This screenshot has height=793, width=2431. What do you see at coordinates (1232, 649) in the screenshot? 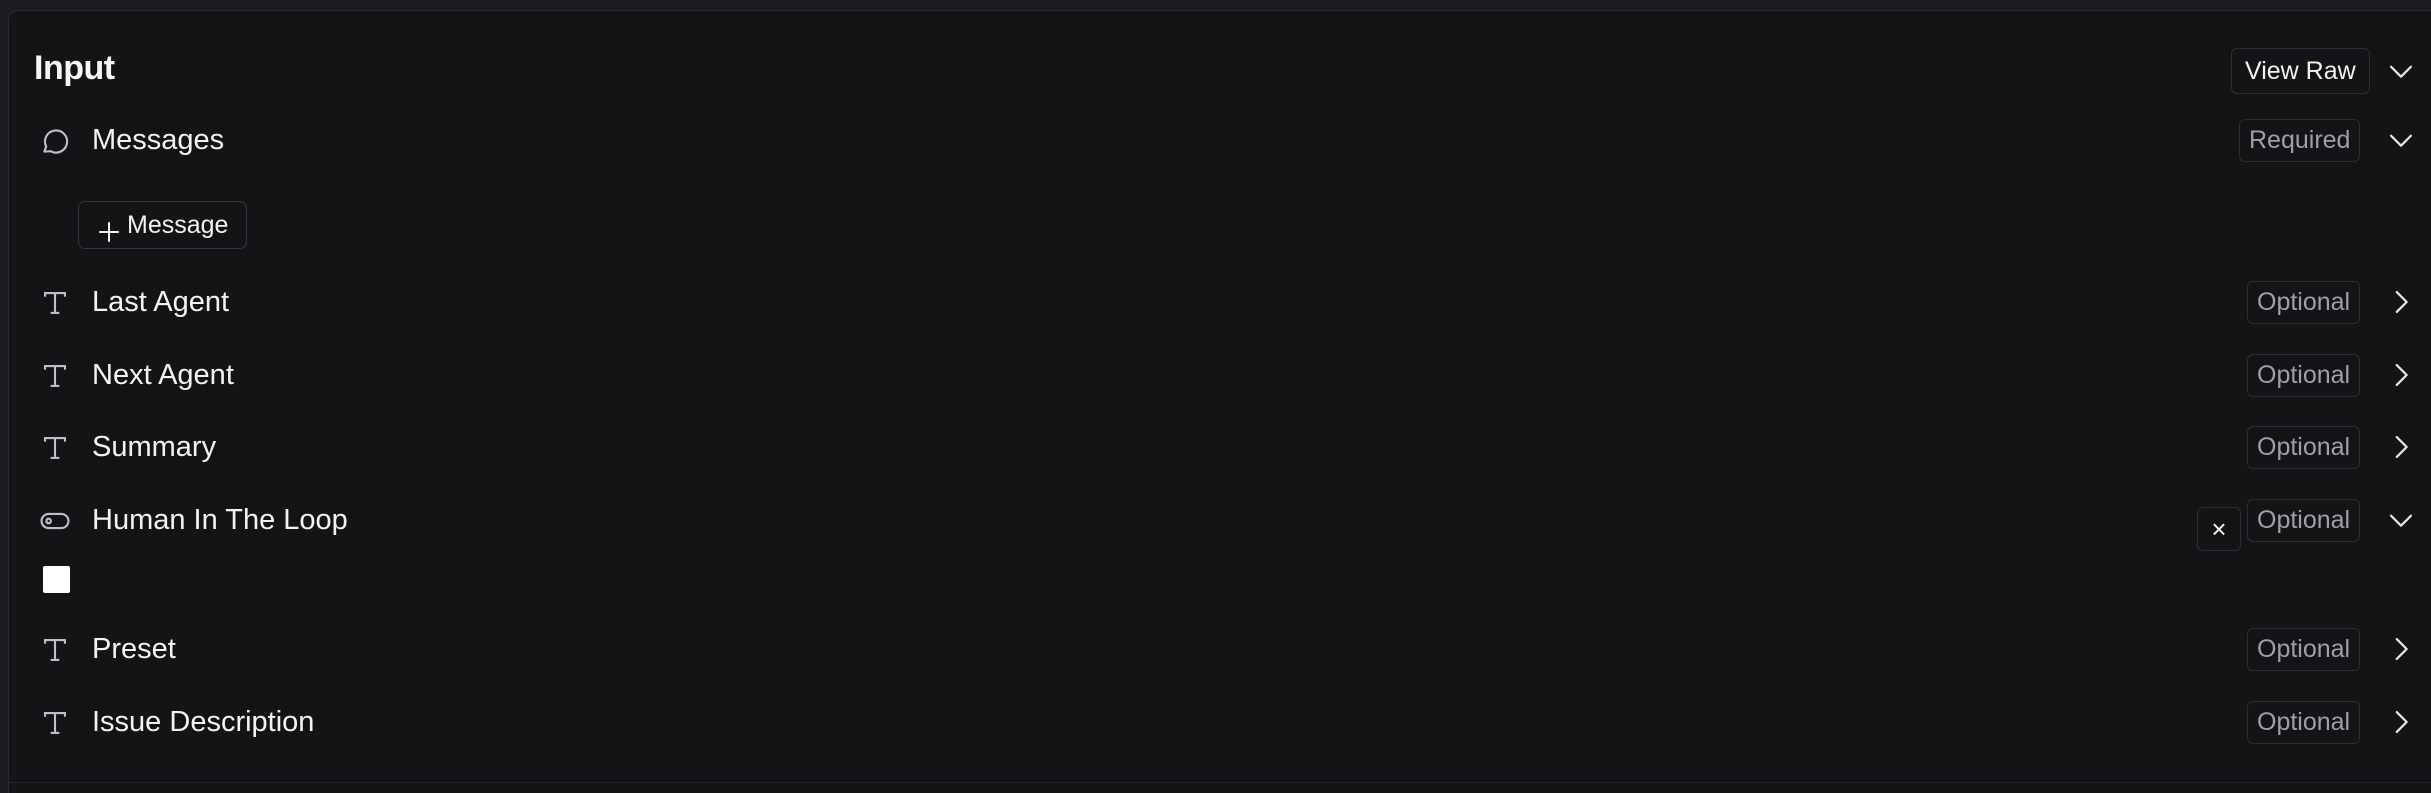
I see `field-row-preset: Preset Optional` at bounding box center [1232, 649].